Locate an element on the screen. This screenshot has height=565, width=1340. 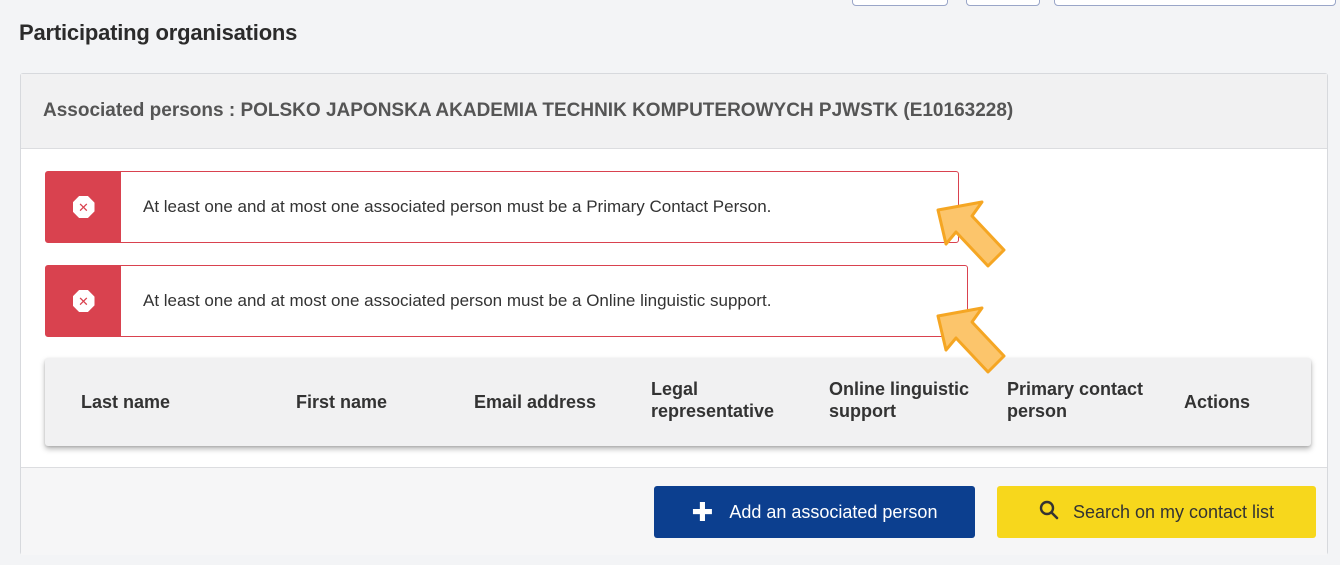
column-header-online-linguistic-support: Online linguistic support is located at coordinates (899, 400).